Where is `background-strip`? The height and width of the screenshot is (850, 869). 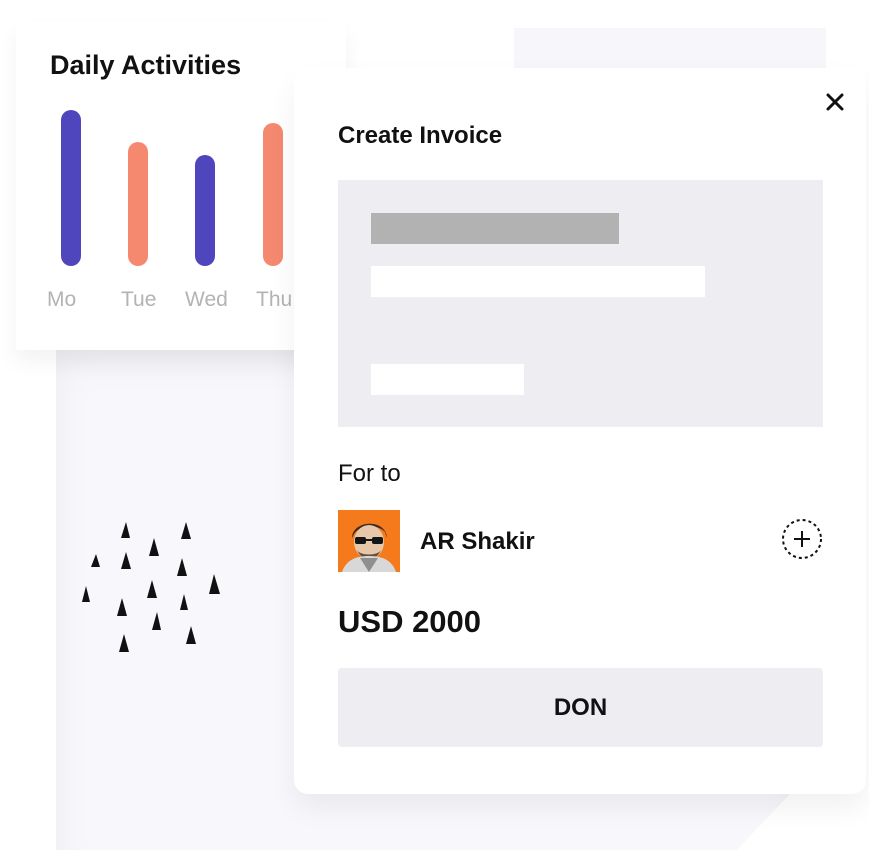 background-strip is located at coordinates (670, 48).